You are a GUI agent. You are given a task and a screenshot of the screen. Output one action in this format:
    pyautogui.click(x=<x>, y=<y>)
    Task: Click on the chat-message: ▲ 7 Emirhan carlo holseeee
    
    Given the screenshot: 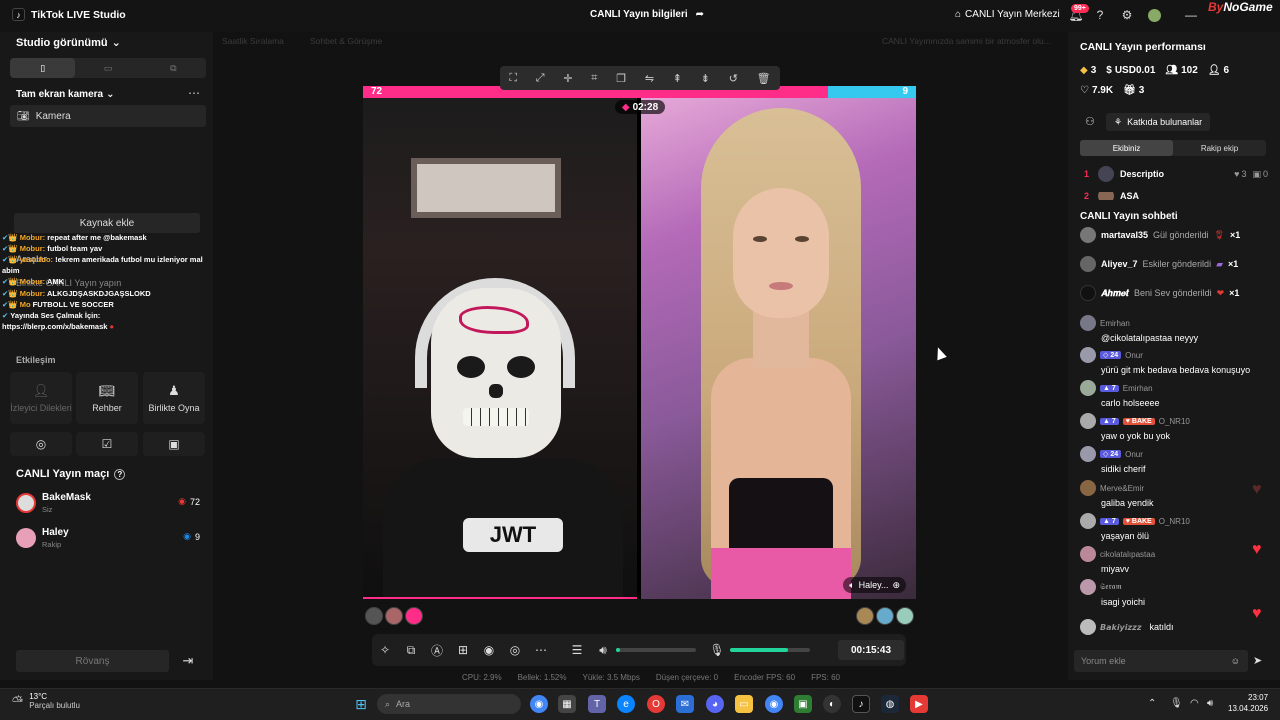 What is the action you would take?
    pyautogui.click(x=1173, y=394)
    